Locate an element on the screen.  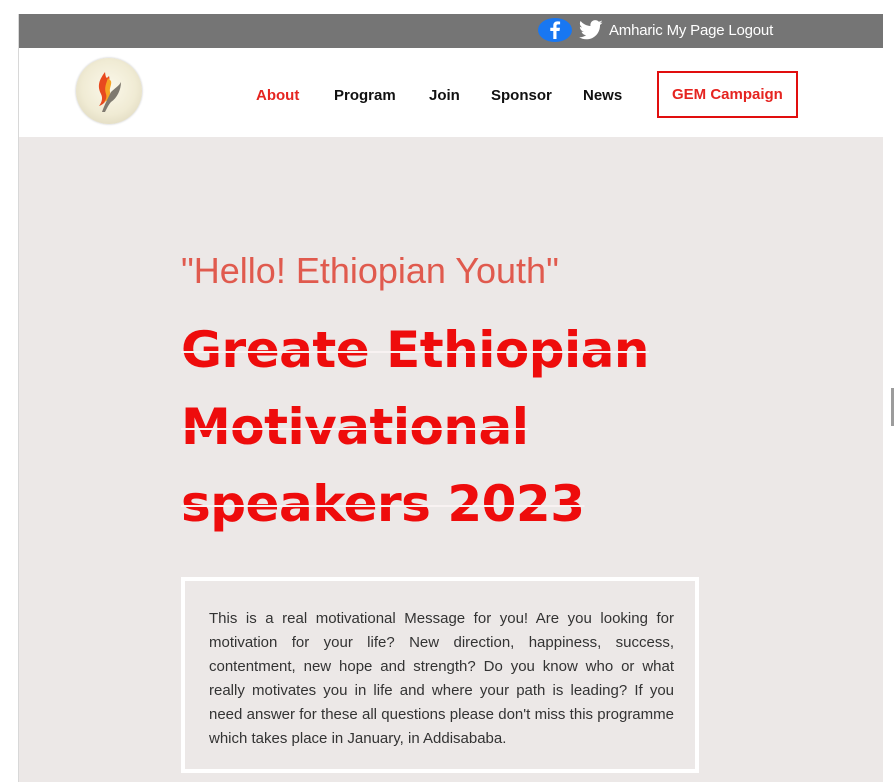
flame-hand-icon is located at coordinates (109, 92).